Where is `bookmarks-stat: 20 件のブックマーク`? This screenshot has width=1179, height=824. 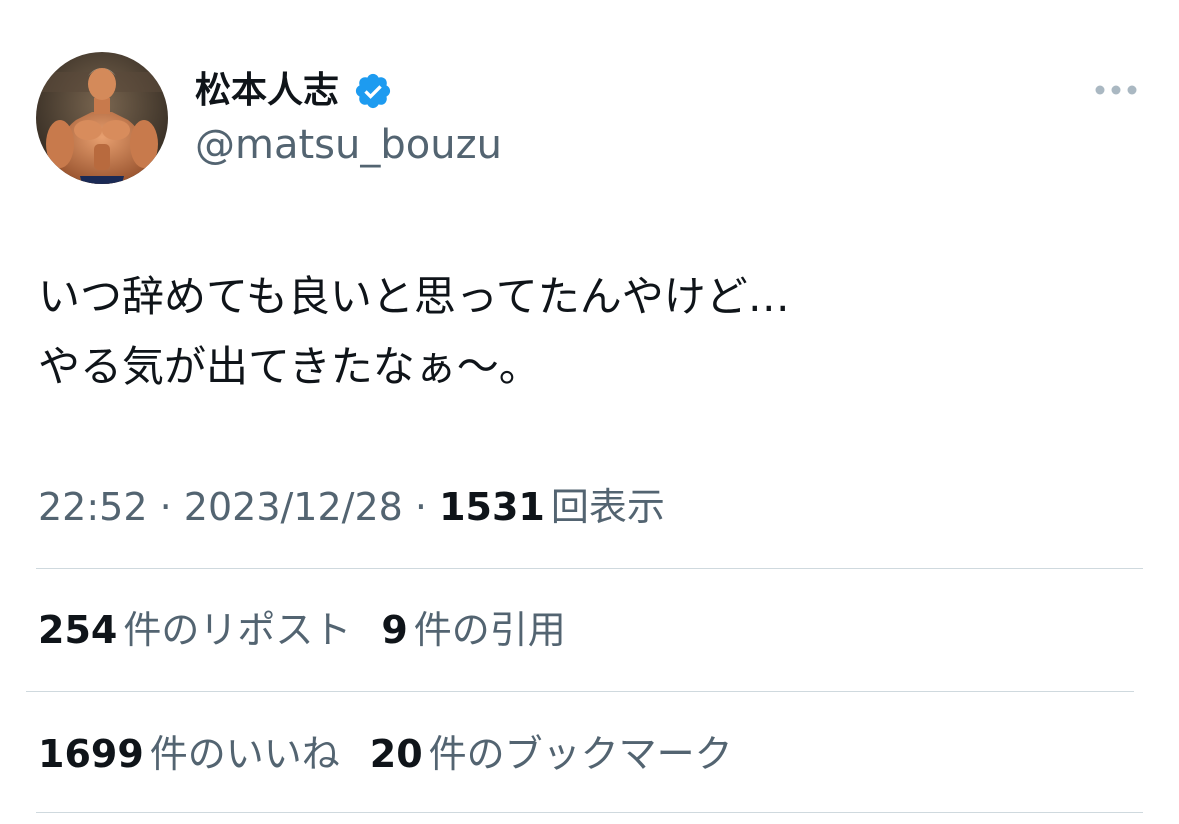 bookmarks-stat: 20 件のブックマーク is located at coordinates (551, 754).